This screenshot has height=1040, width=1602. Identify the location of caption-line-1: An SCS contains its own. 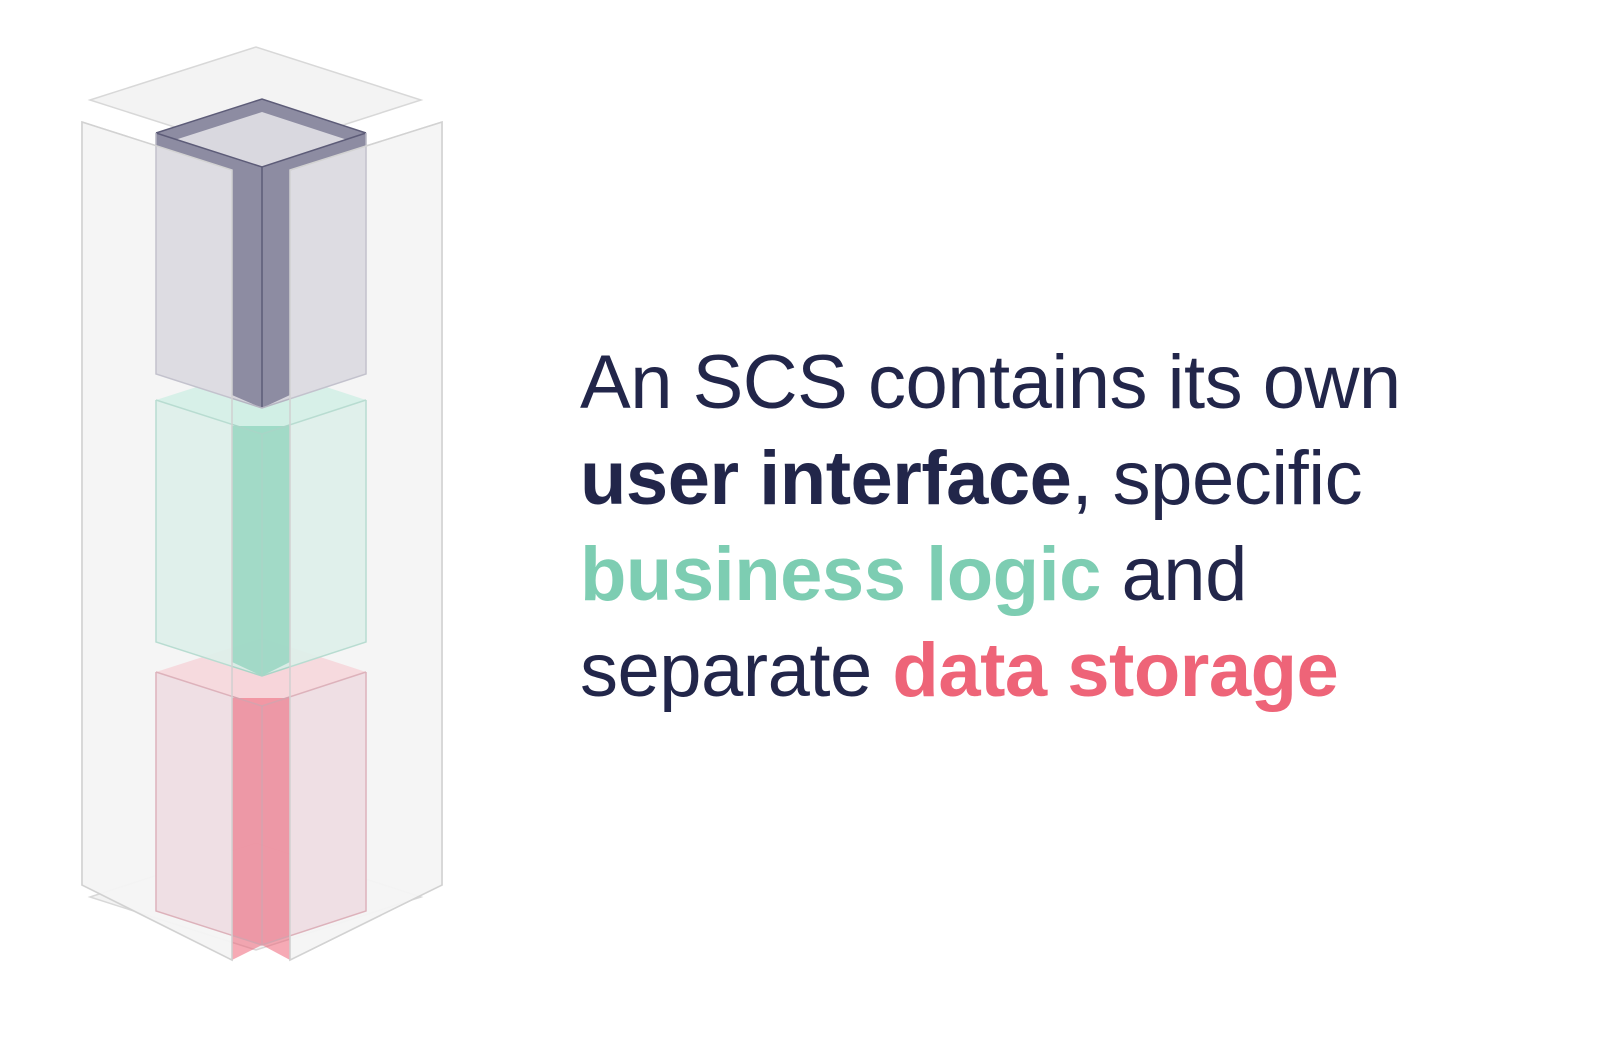
(990, 382).